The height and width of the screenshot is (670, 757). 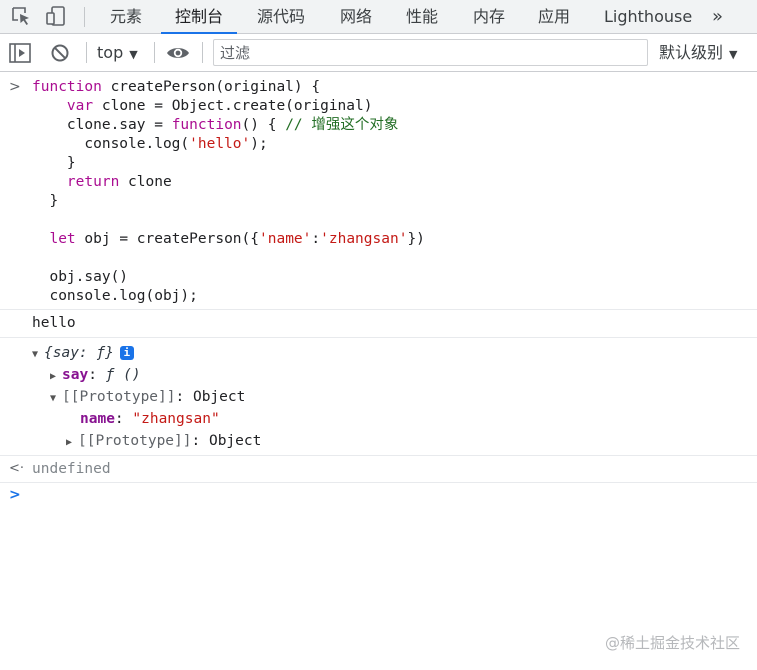 I want to click on object-summary-row: ▼ {say: ƒ} i, so click(x=83, y=354).